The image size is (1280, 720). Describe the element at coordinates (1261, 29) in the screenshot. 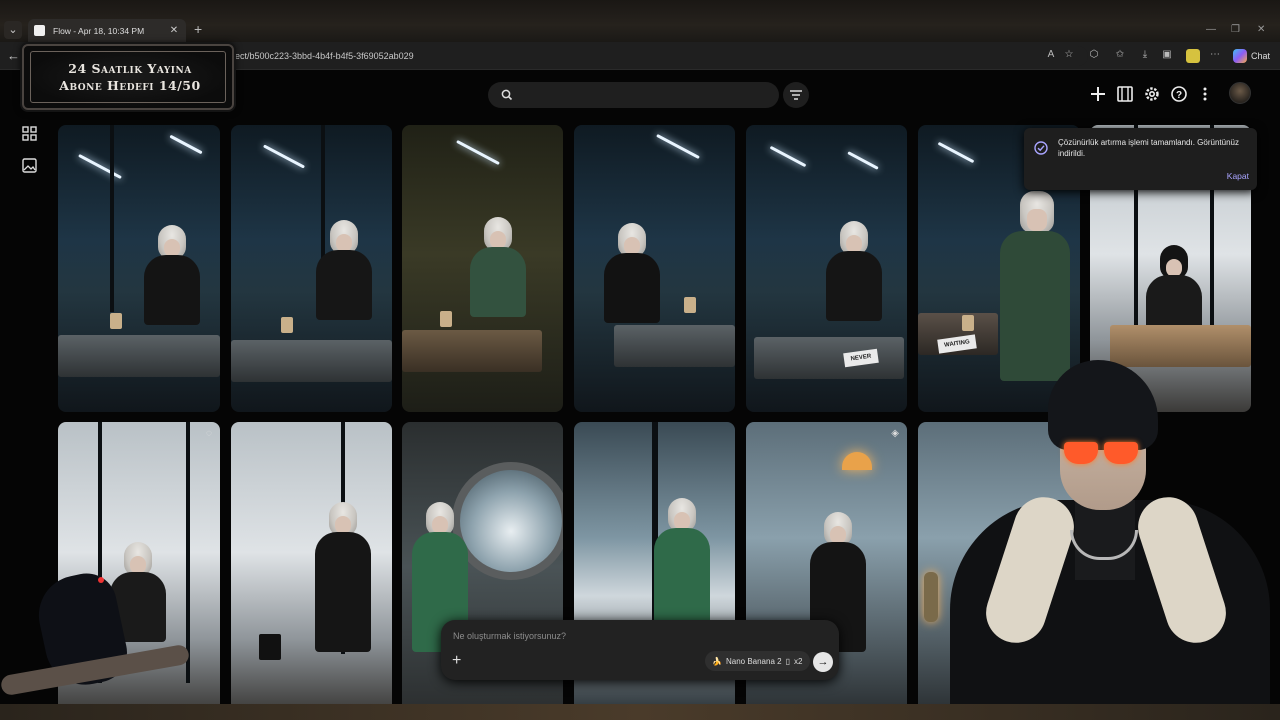

I see `close-window-icon: ✕` at that location.